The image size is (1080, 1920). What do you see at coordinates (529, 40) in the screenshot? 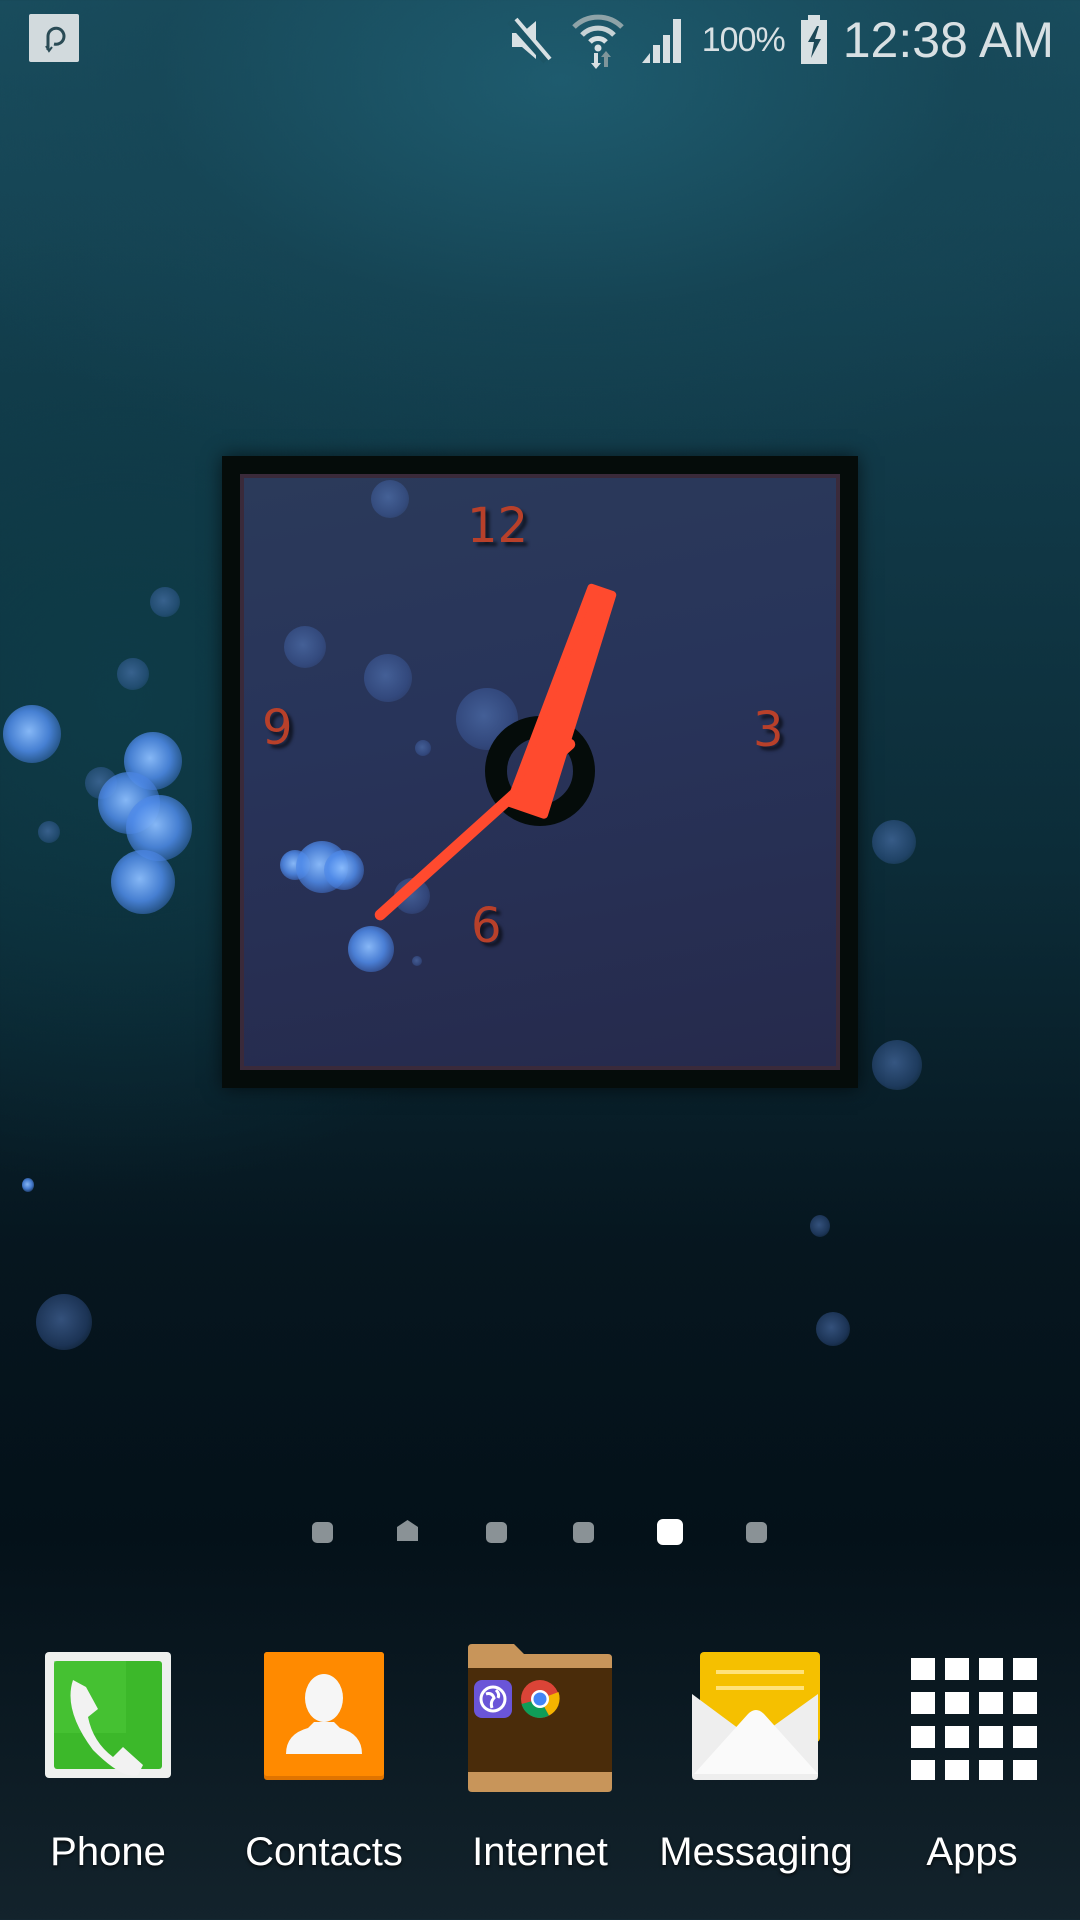
I see `mute-icon` at bounding box center [529, 40].